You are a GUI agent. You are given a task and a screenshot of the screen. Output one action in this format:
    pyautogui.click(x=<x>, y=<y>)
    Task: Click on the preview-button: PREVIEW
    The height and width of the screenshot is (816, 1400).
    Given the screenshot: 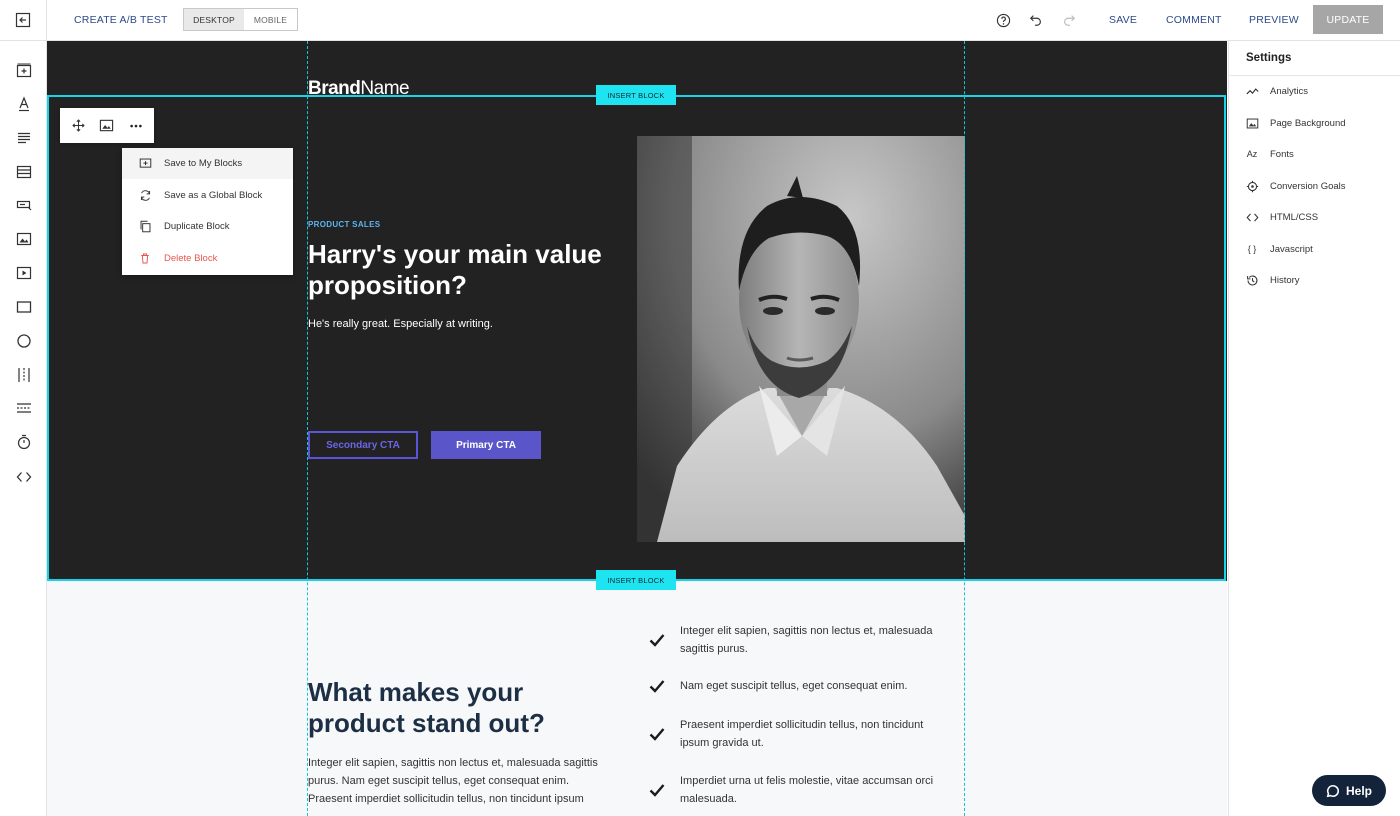 What is the action you would take?
    pyautogui.click(x=1274, y=20)
    